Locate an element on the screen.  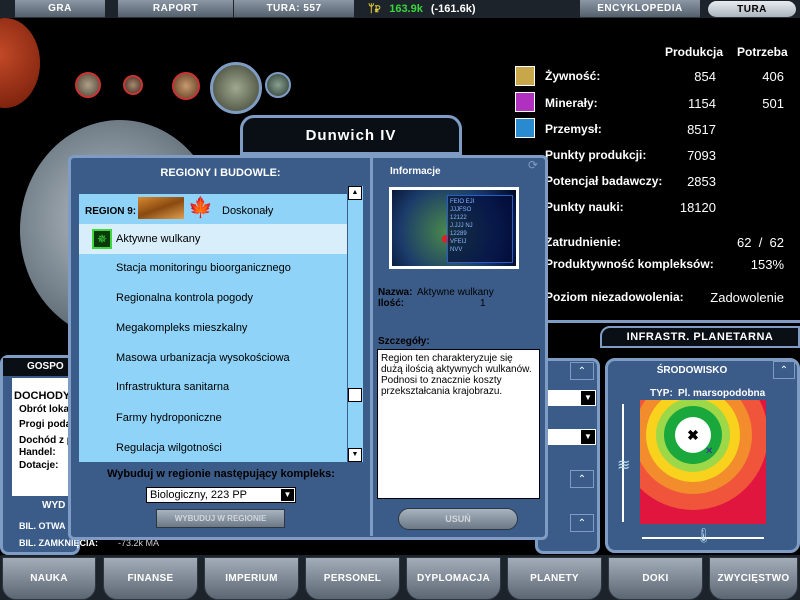
environment-title: ŚRODOWISKO is located at coordinates (692, 370).